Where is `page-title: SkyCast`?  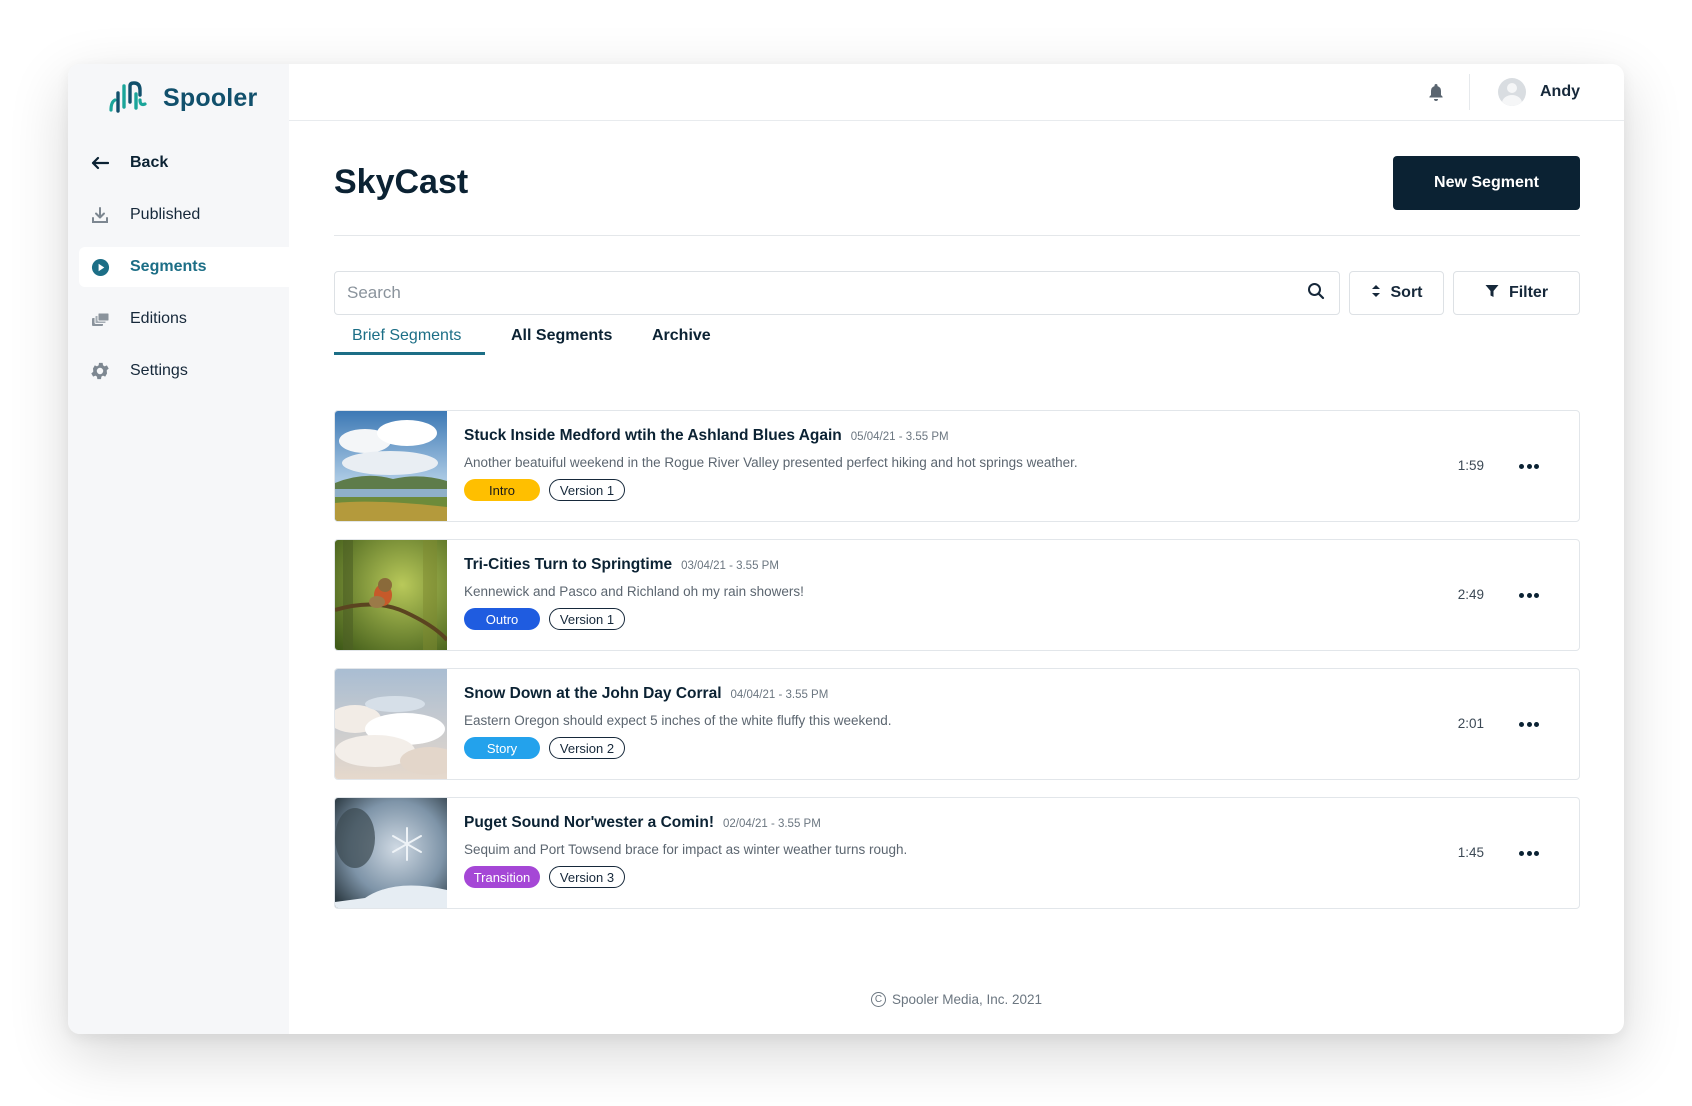
page-title: SkyCast is located at coordinates (401, 182).